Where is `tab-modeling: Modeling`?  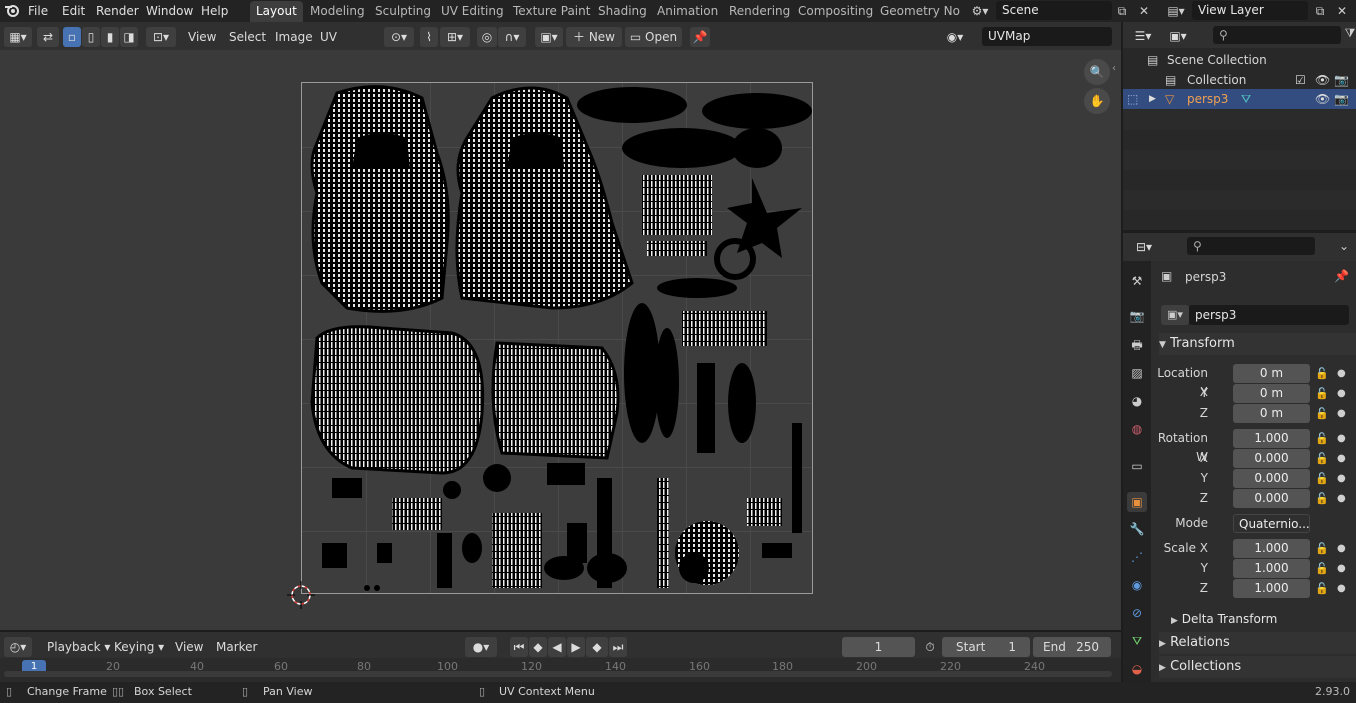 tab-modeling: Modeling is located at coordinates (337, 11).